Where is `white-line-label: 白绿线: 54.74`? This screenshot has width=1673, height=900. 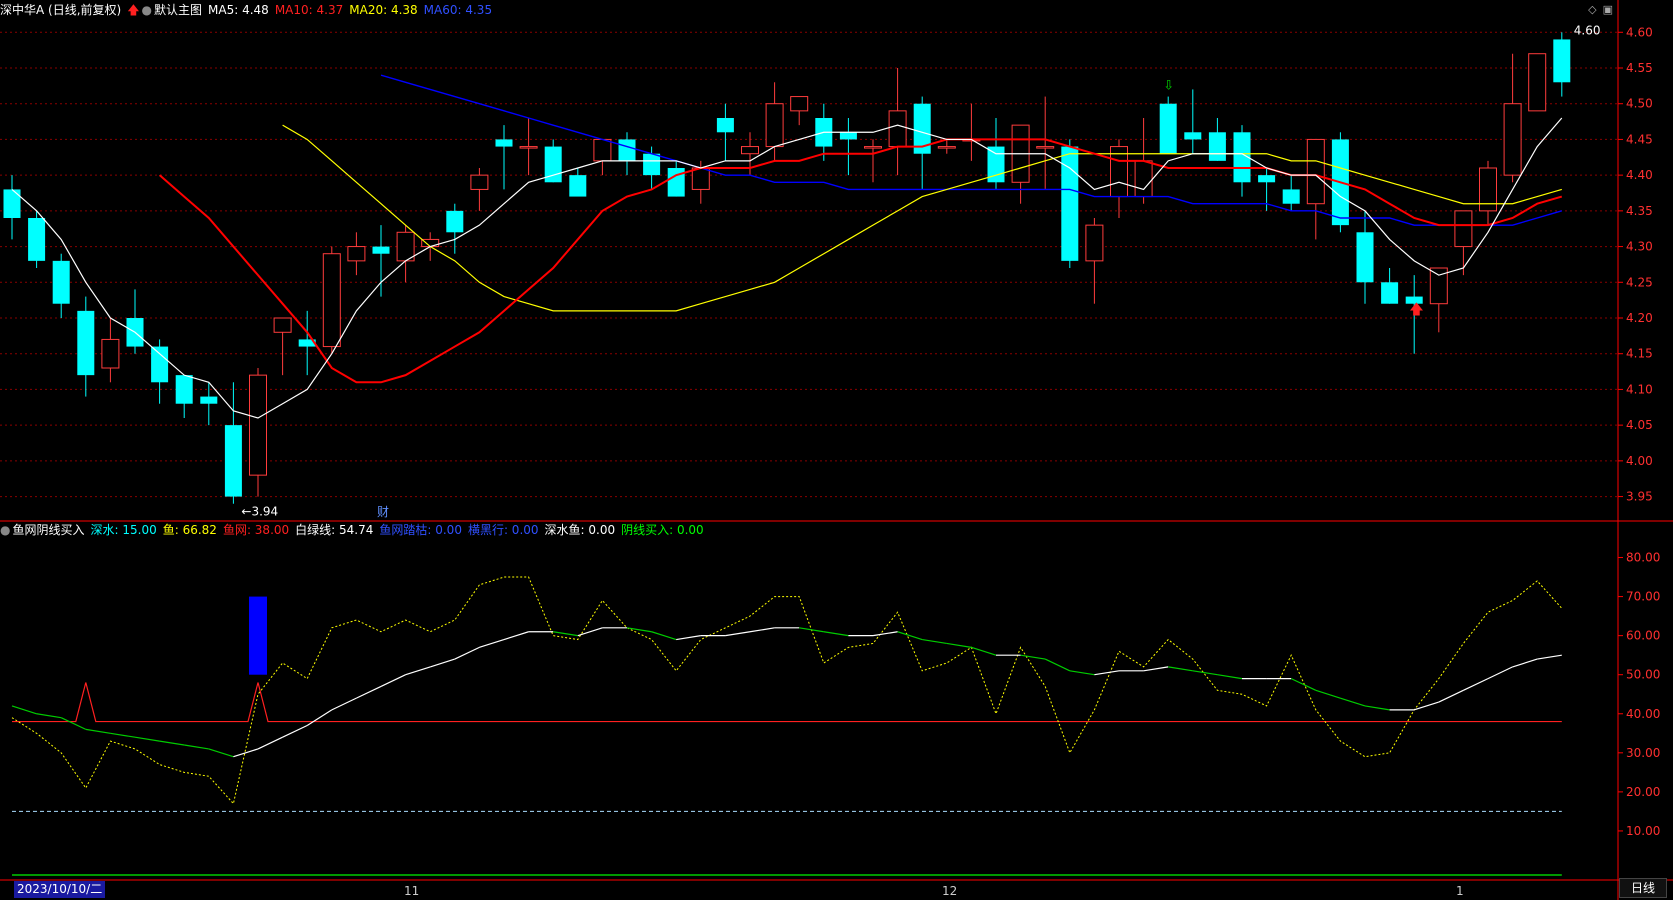
white-line-label: 白绿线: 54.74 is located at coordinates (334, 530).